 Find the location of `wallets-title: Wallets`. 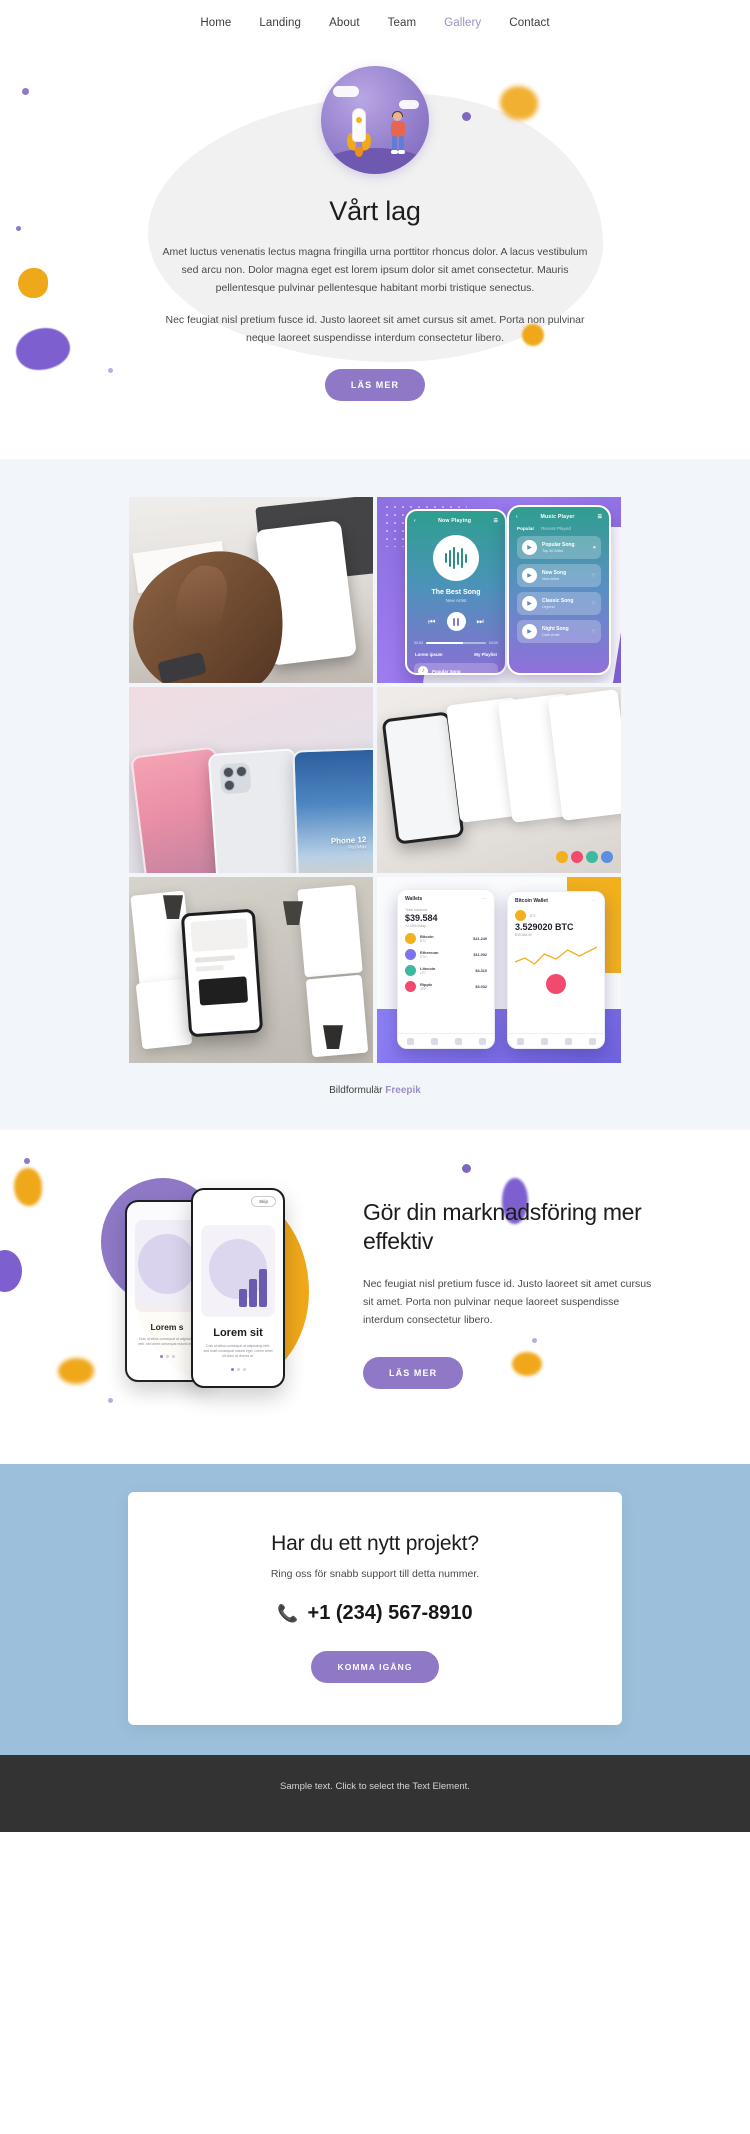

wallets-title: Wallets is located at coordinates (414, 899).